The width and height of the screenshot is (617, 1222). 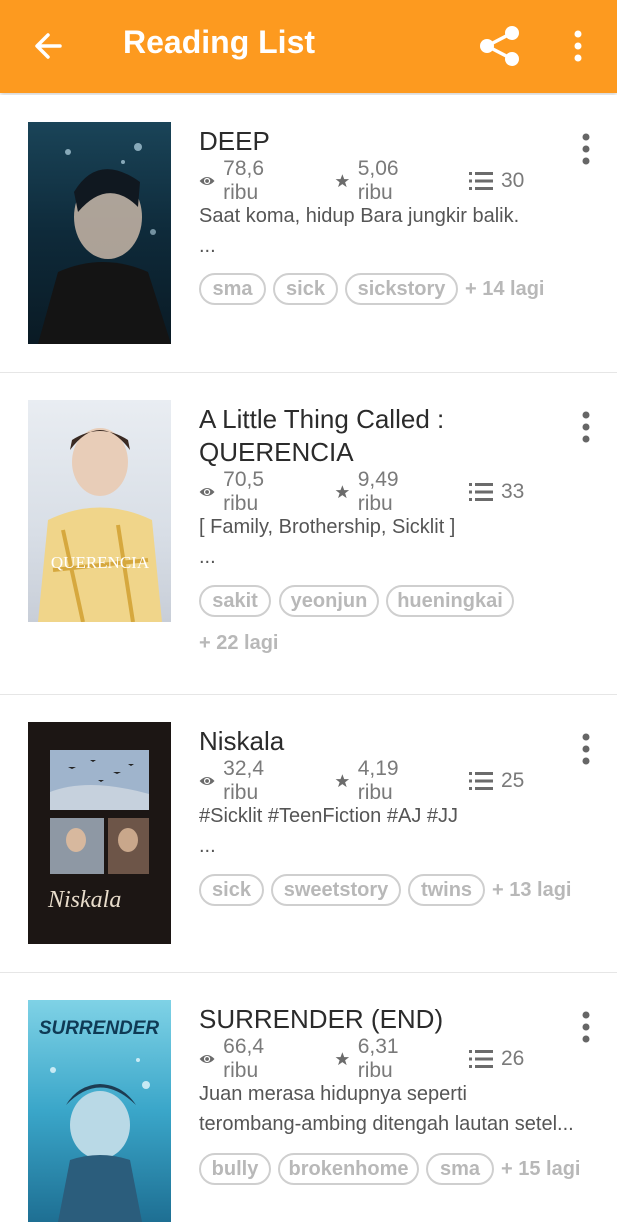 I want to click on story-title: SURRENDER (END), so click(x=379, y=1019).